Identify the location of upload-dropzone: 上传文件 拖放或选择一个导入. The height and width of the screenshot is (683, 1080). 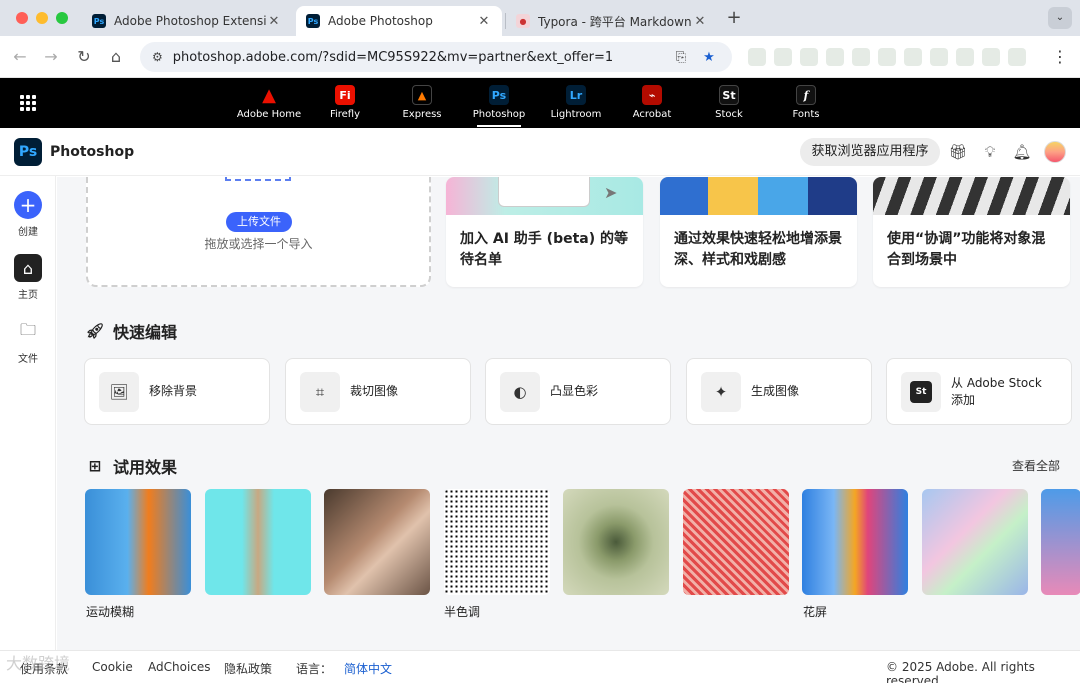
(258, 232).